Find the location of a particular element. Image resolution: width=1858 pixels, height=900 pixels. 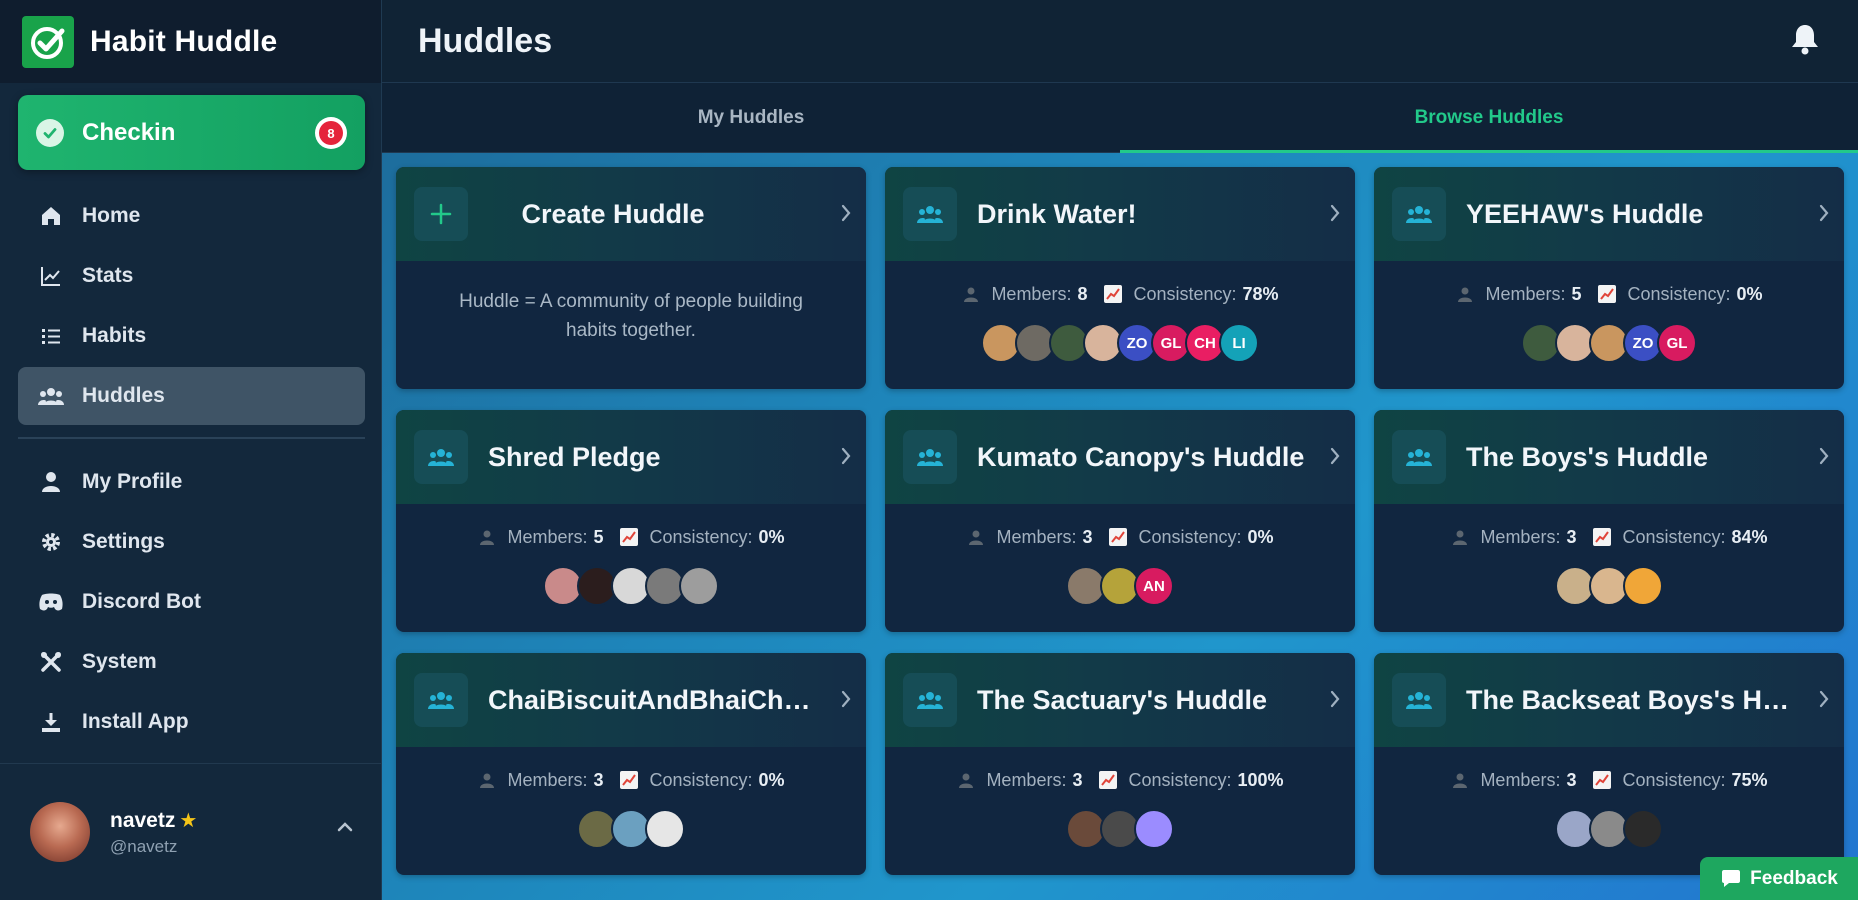

nav-item-huddles: Huddles is located at coordinates (191, 396).